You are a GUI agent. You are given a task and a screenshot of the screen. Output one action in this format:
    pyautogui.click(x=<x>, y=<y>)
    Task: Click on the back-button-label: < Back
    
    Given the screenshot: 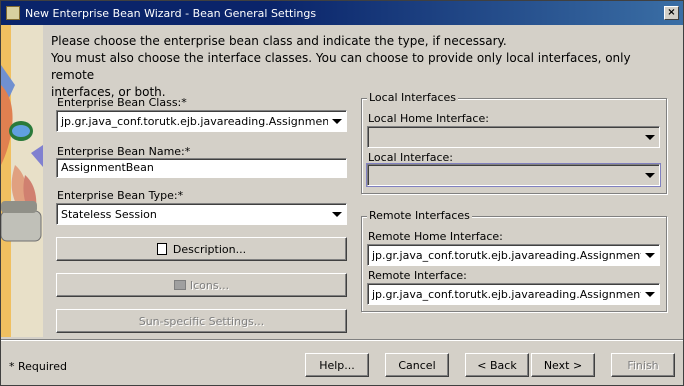 What is the action you would take?
    pyautogui.click(x=497, y=365)
    